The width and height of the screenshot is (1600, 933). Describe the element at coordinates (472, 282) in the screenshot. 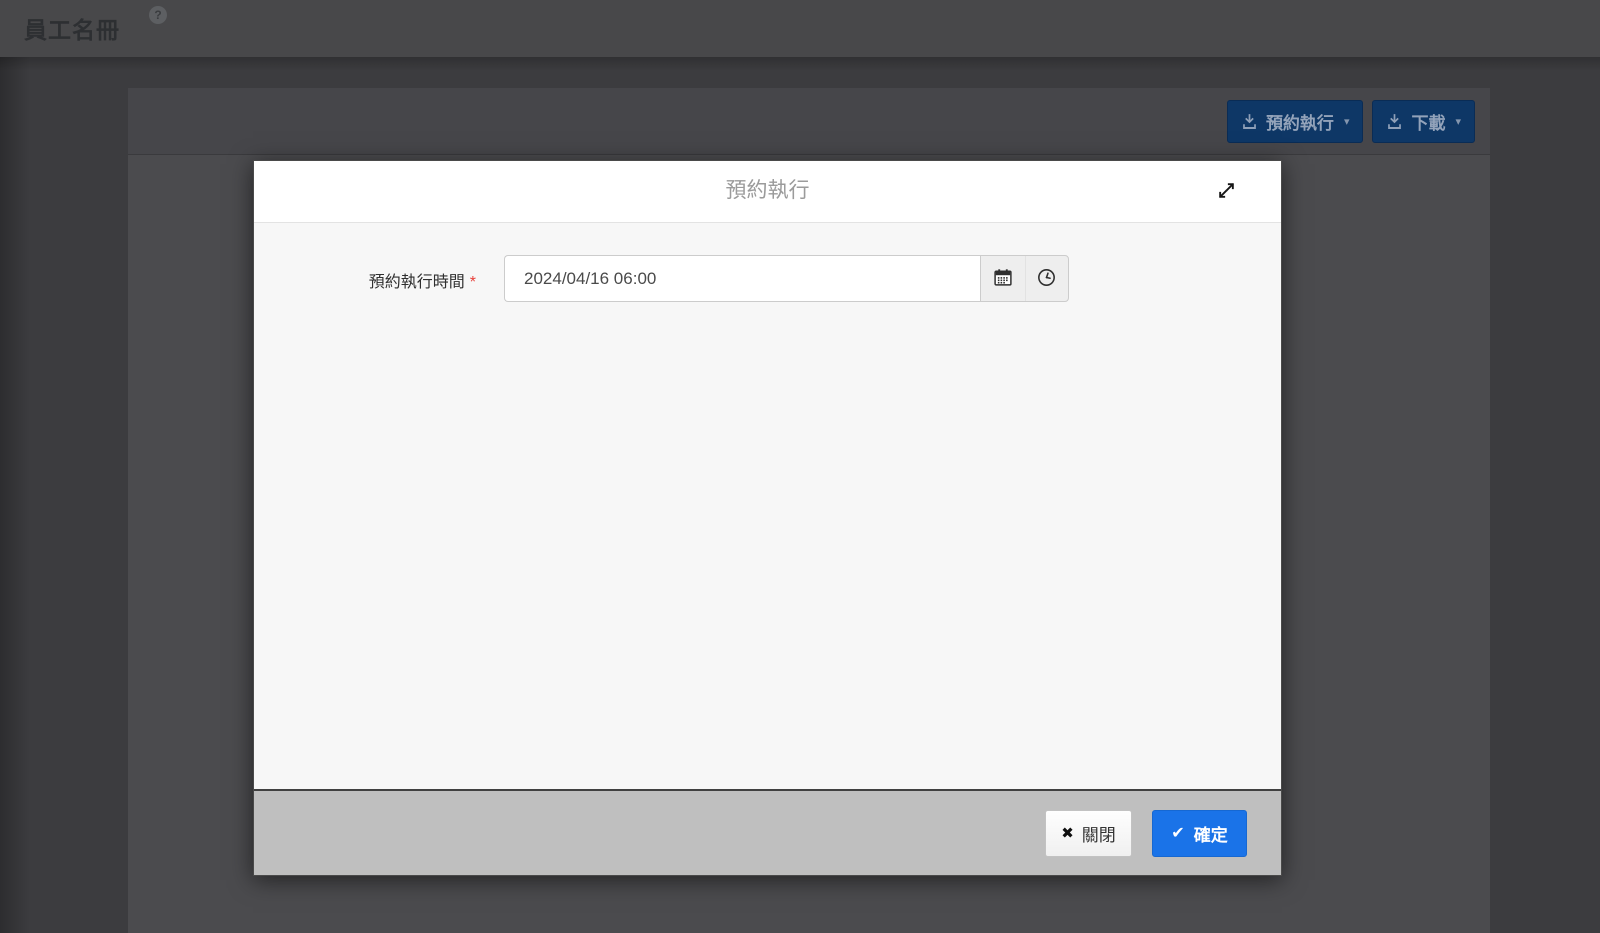

I see `required-asterisk: *` at that location.